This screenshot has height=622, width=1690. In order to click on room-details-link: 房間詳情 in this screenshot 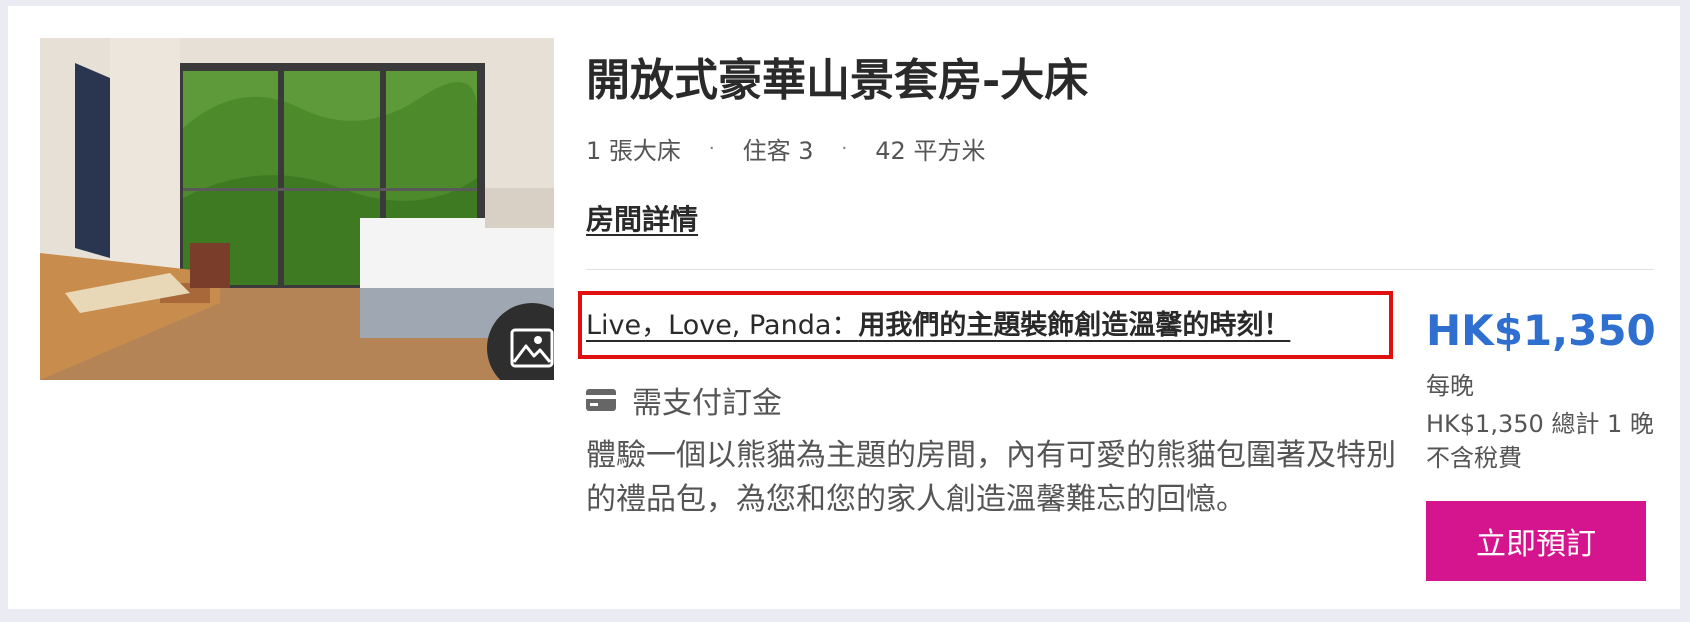, I will do `click(642, 218)`.